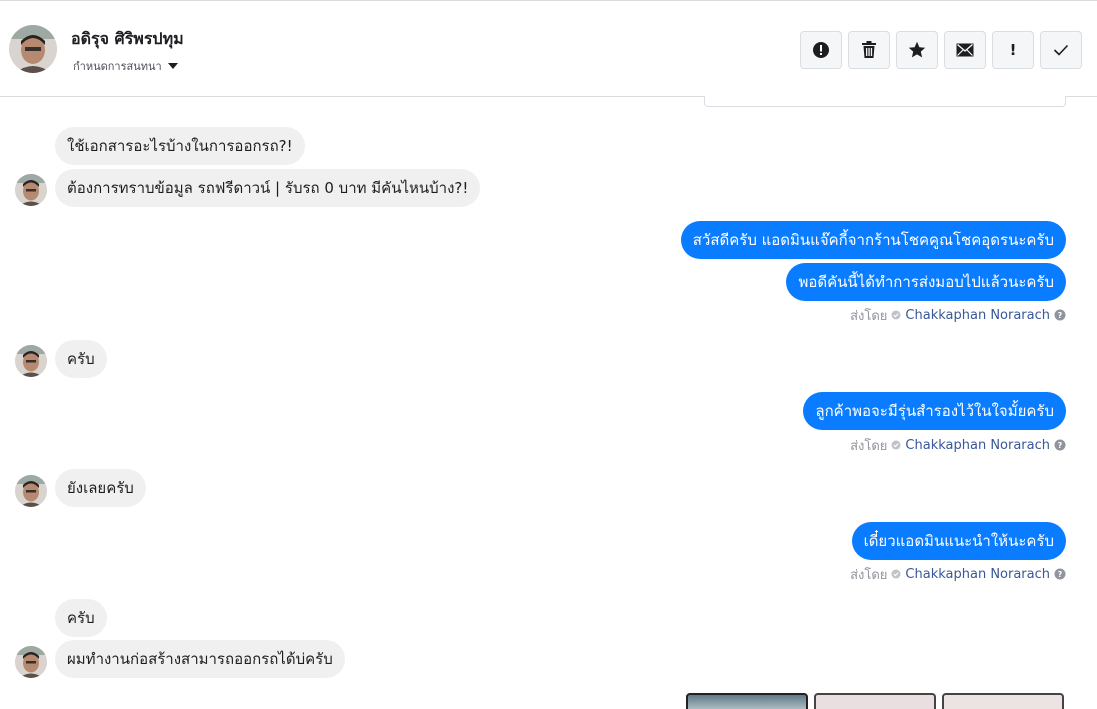 Image resolution: width=1097 pixels, height=709 pixels. What do you see at coordinates (180, 146) in the screenshot?
I see `incoming-message: ใช้เอกสารอะไรบ้างในการออกรถ?!` at bounding box center [180, 146].